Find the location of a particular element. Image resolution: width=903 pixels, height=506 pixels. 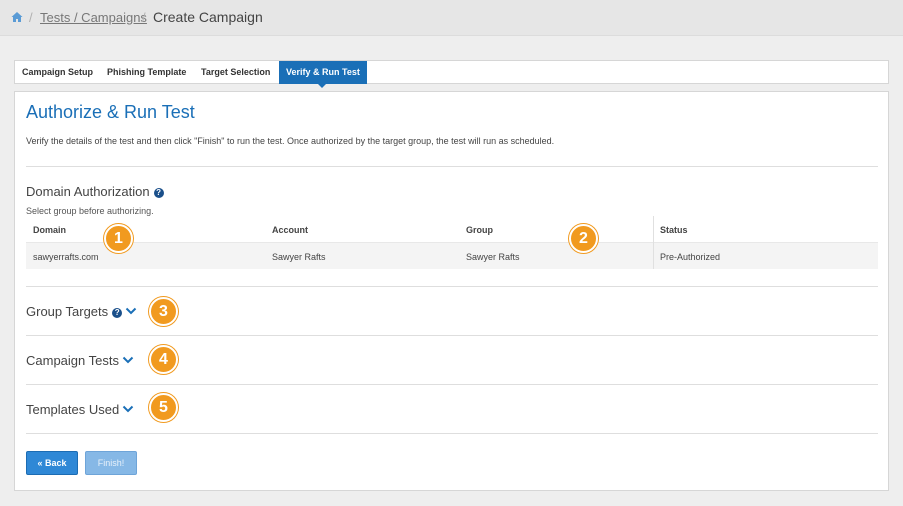

callout-badge-1: 1 is located at coordinates (118, 238).